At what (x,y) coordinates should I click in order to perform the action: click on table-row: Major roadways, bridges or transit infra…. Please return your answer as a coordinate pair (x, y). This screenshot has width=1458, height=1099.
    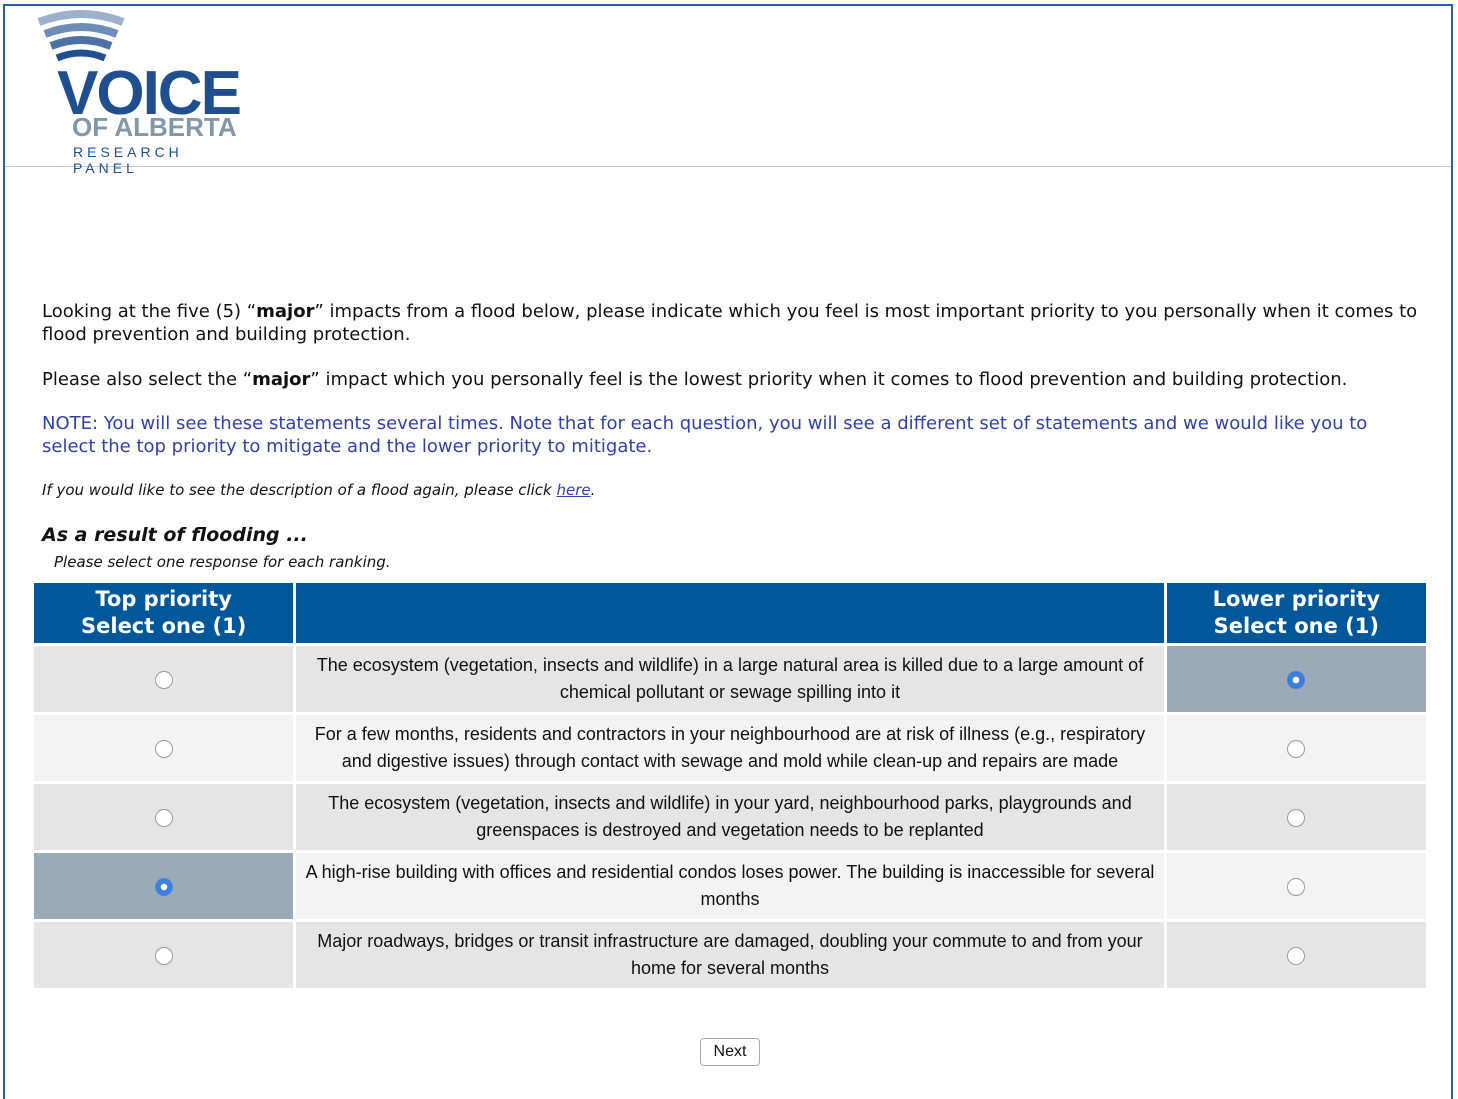
    Looking at the image, I should click on (730, 955).